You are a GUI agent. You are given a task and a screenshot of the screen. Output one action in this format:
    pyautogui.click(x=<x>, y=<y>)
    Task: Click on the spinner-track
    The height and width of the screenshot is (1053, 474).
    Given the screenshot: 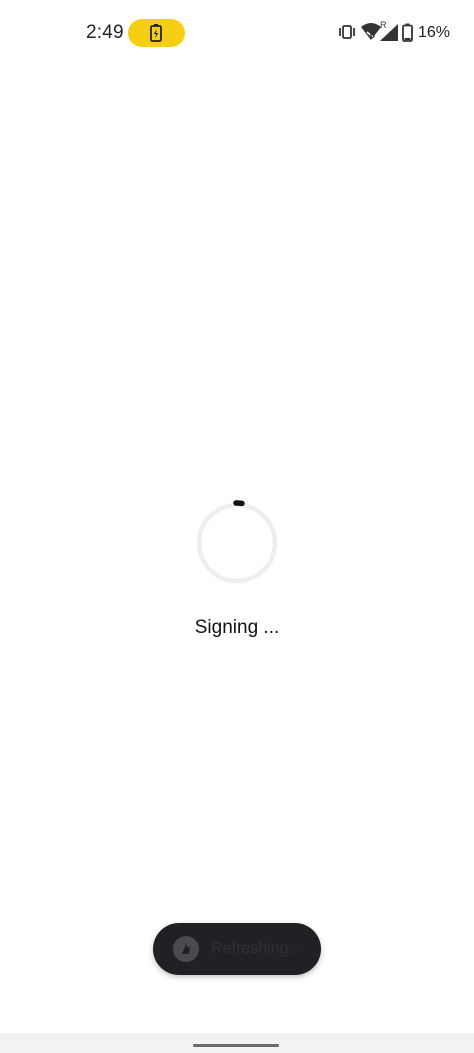 What is the action you would take?
    pyautogui.click(x=237, y=543)
    